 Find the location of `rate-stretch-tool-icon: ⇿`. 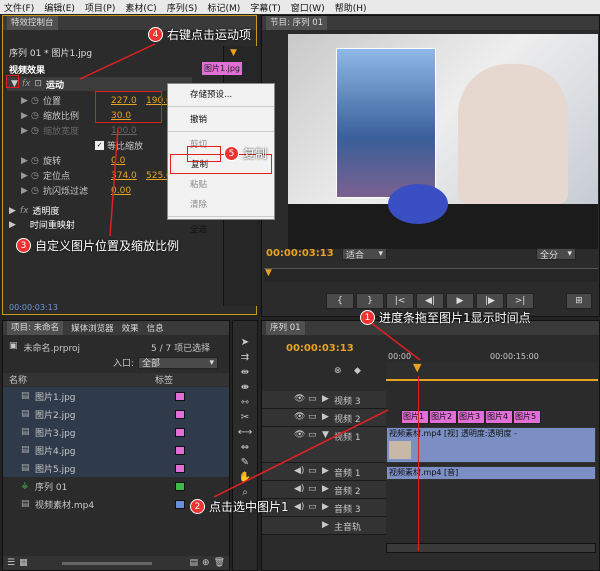

rate-stretch-tool-icon: ⇿ is located at coordinates (245, 402).